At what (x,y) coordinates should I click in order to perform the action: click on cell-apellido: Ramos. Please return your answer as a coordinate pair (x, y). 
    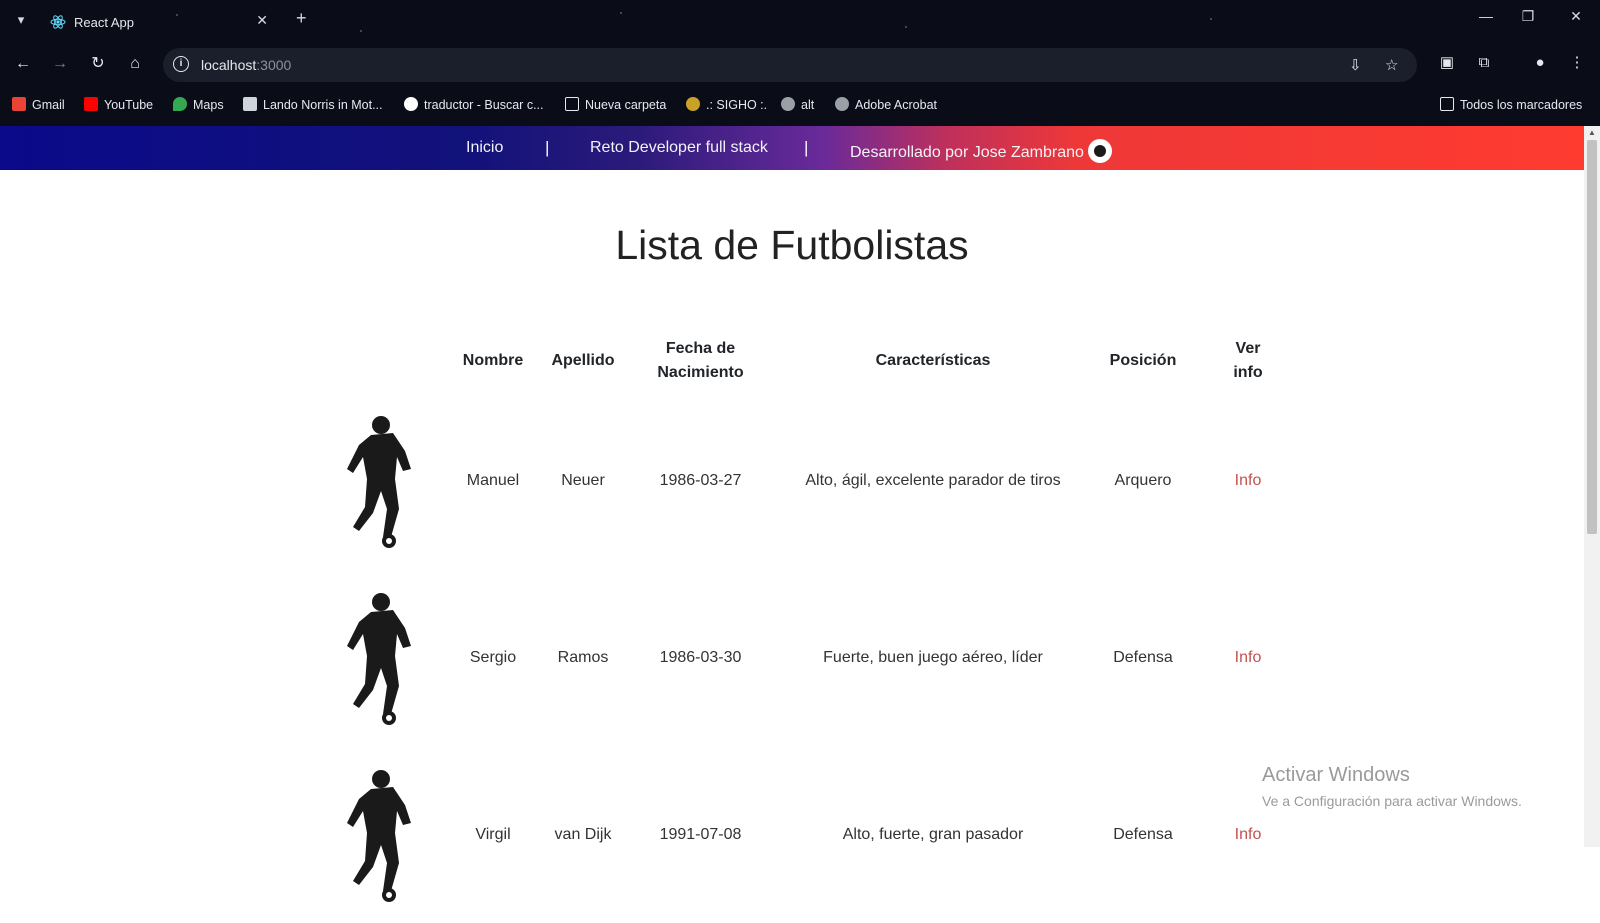
    Looking at the image, I should click on (583, 657).